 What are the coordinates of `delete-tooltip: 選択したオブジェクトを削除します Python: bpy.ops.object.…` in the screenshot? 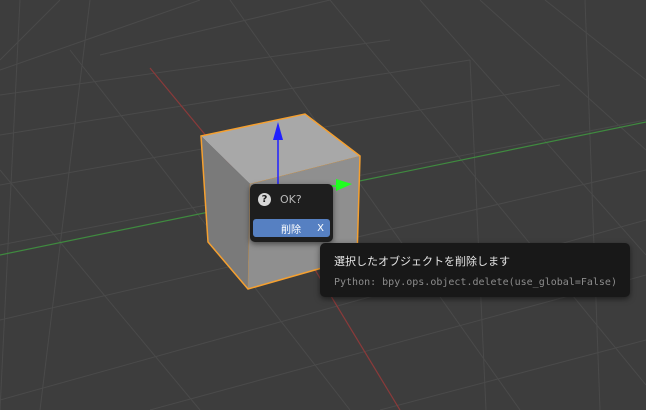 It's located at (475, 270).